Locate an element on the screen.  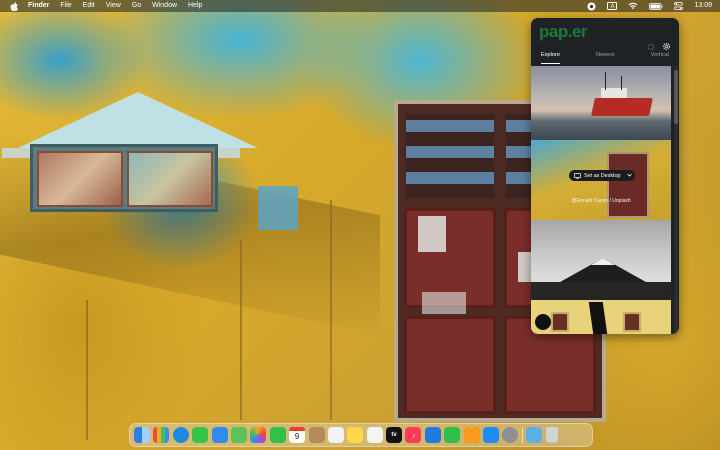
messages-icon is located at coordinates (200, 435).